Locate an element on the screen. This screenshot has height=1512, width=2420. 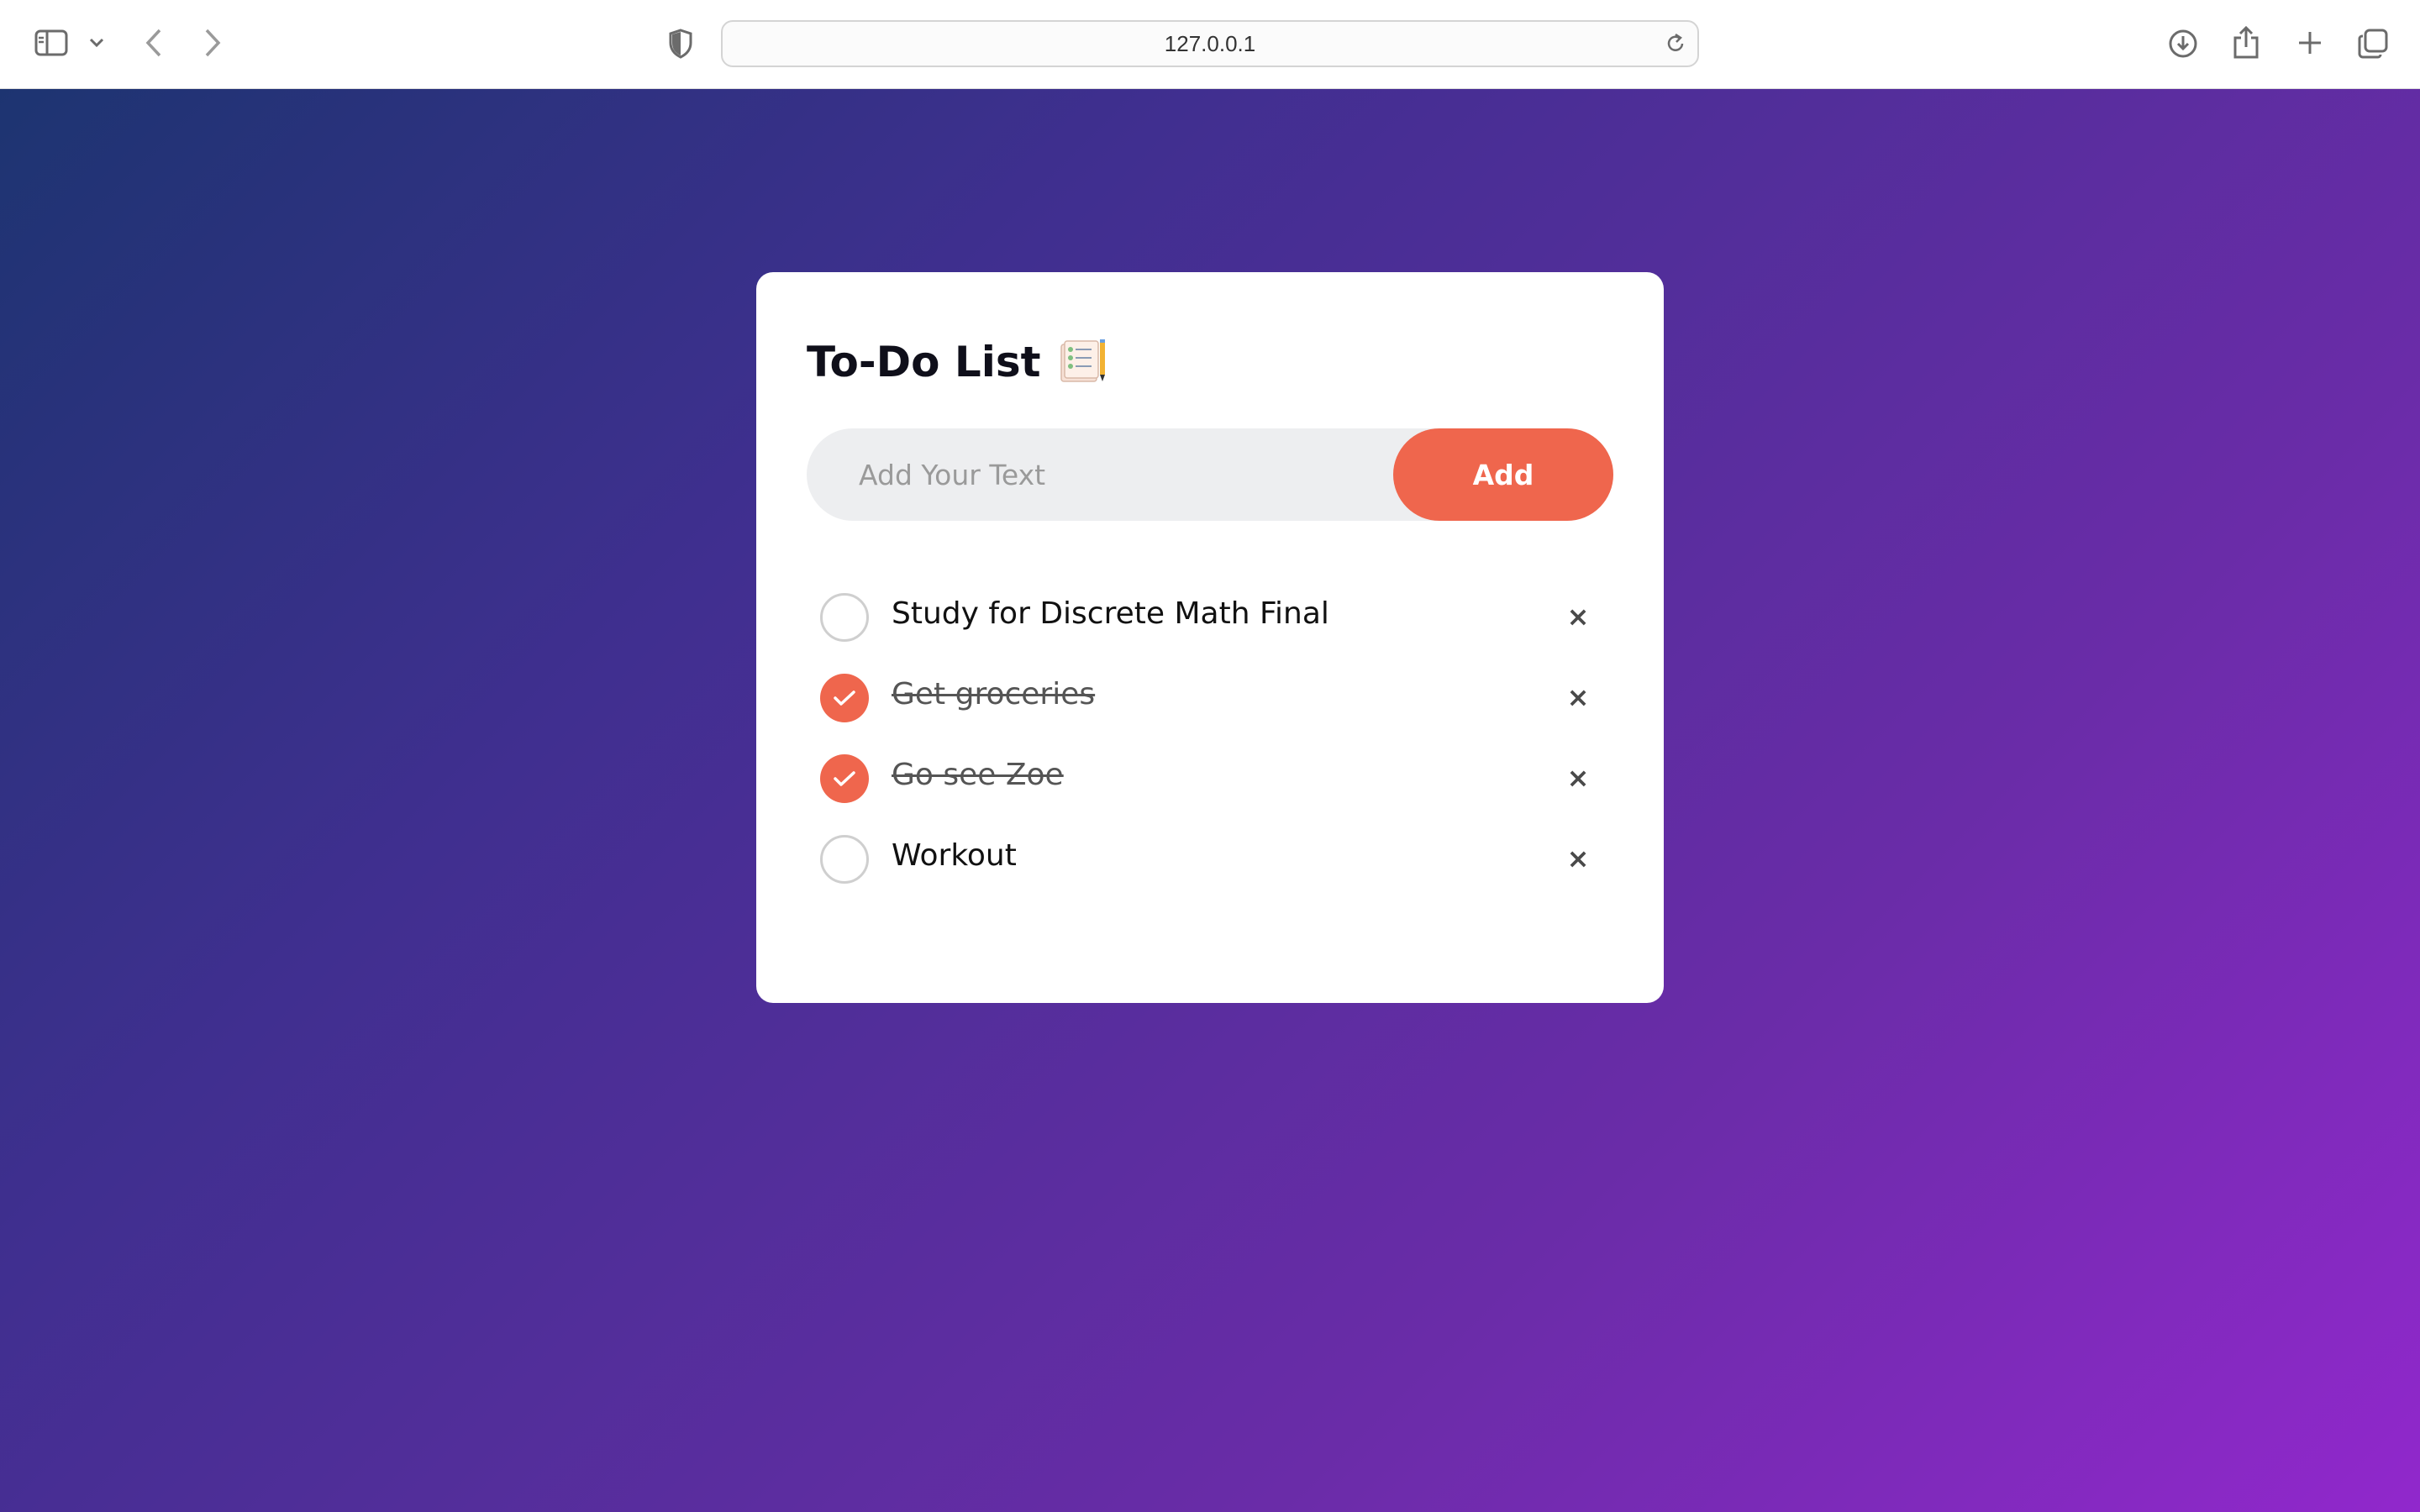
todo-item: Study for Discrete Math Final × is located at coordinates (1210, 616).